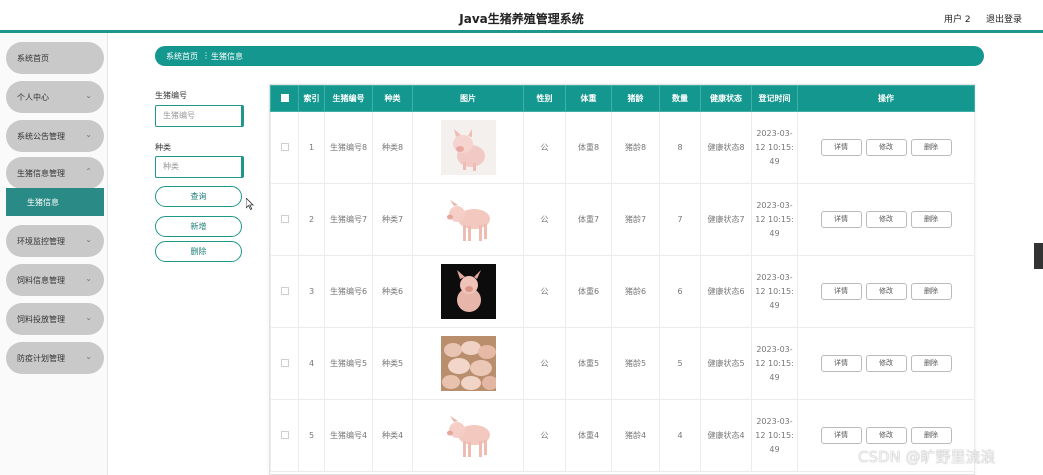  I want to click on logout-link: 退出登录, so click(1004, 18).